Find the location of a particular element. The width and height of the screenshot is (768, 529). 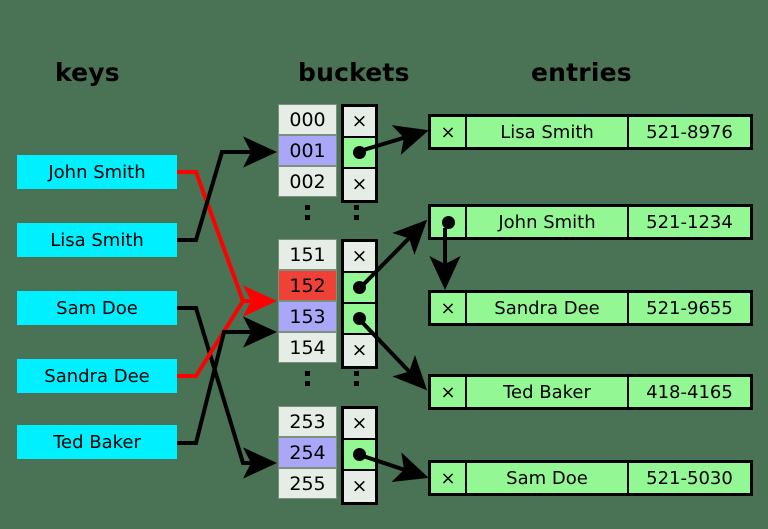

bucket-pointer-column-0: × × is located at coordinates (359, 153).